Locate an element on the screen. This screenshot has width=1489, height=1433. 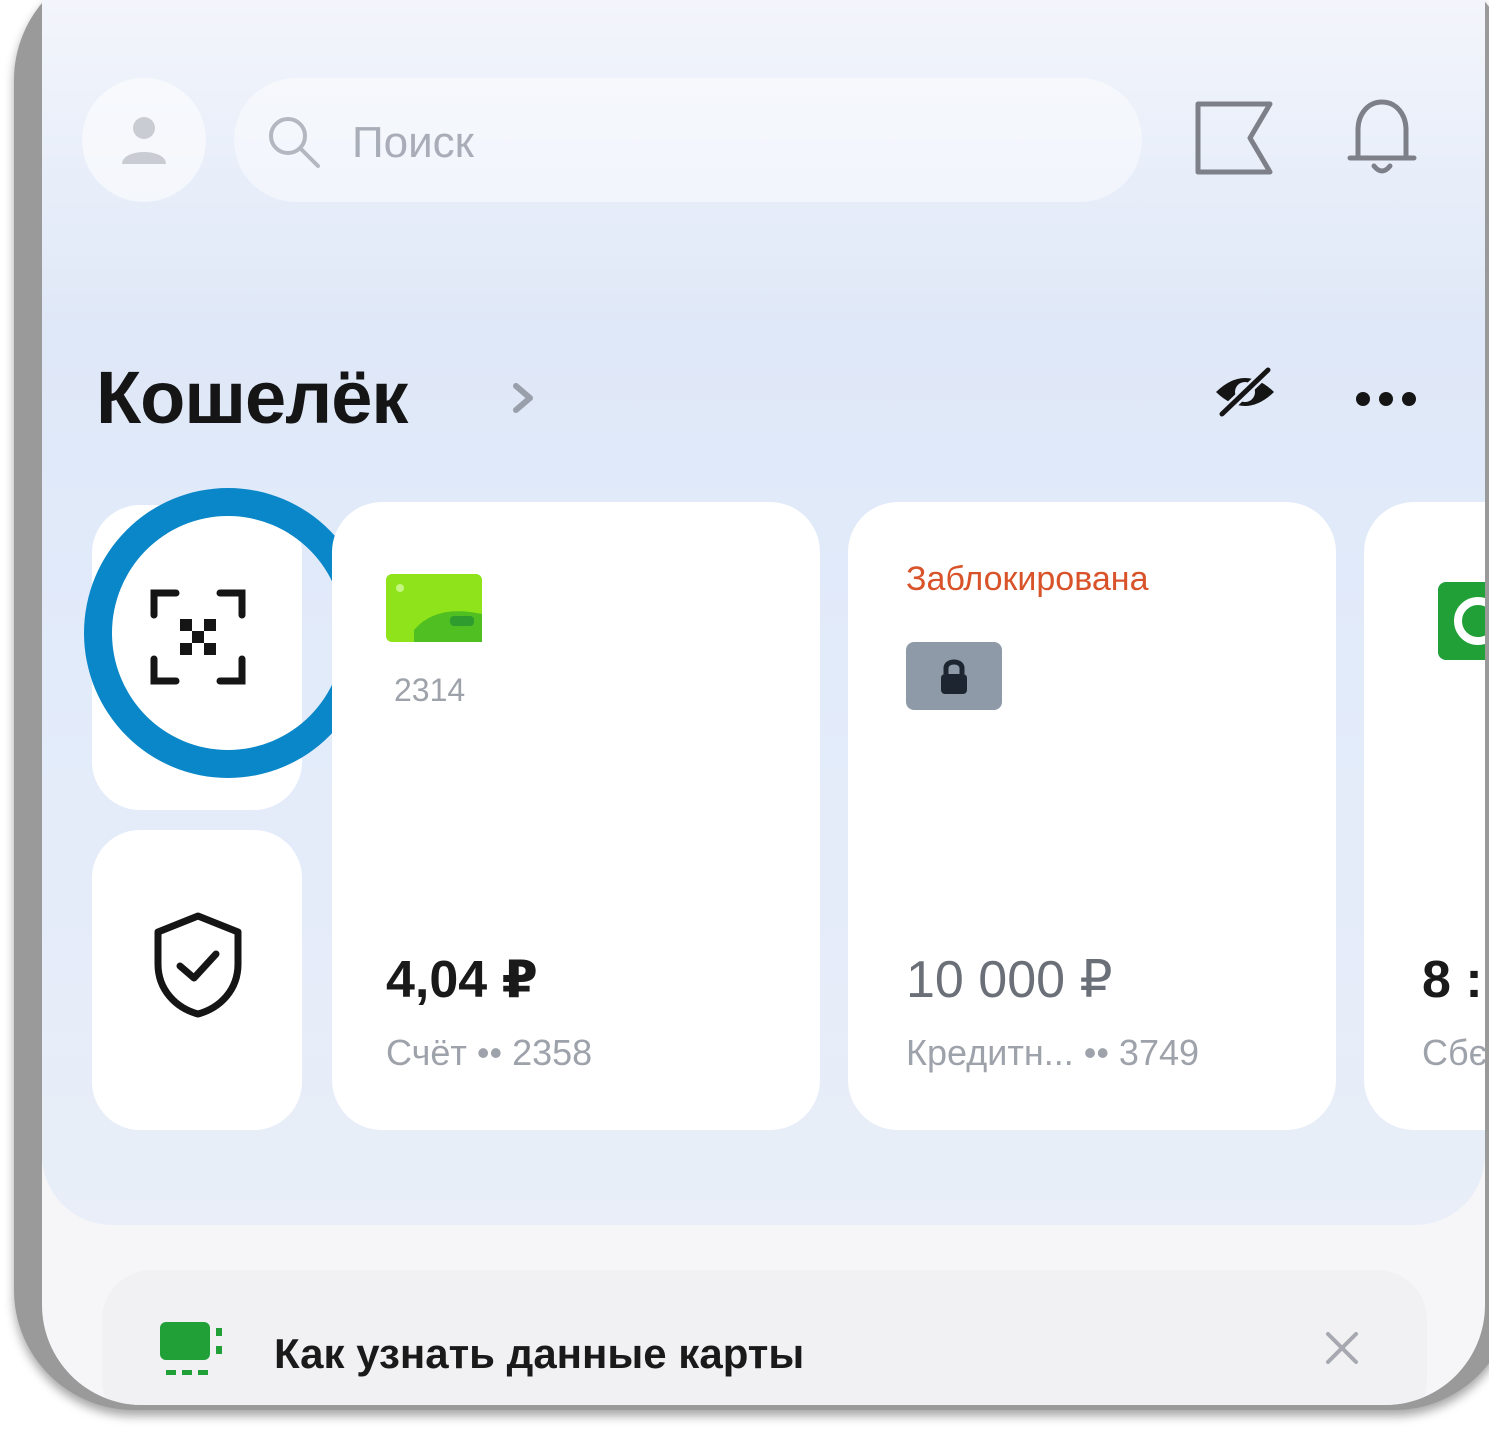
wallet-title: Кошелёк is located at coordinates (252, 397).